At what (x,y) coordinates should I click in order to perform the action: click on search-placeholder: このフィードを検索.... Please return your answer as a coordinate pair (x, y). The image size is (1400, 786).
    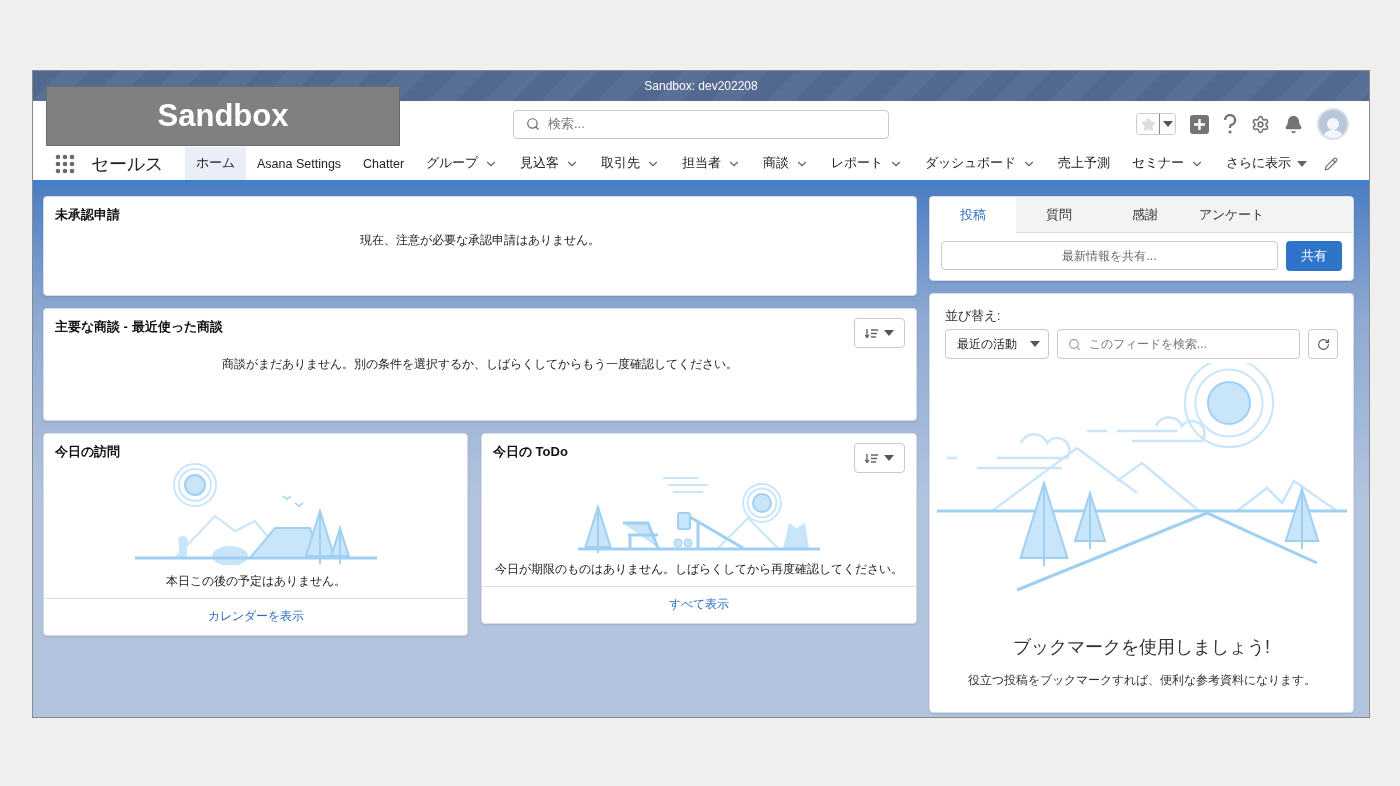
    Looking at the image, I should click on (1148, 344).